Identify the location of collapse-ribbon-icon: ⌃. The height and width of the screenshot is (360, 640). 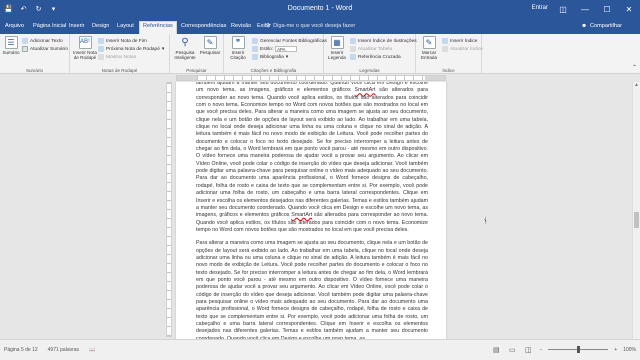
(634, 67).